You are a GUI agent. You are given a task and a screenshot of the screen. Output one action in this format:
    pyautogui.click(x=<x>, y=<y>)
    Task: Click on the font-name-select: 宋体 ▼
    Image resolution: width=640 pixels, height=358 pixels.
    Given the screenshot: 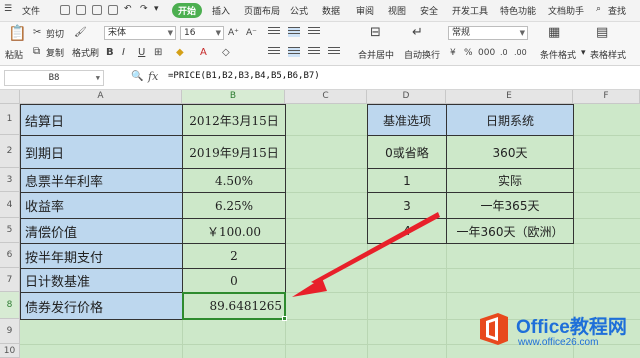 What is the action you would take?
    pyautogui.click(x=140, y=33)
    